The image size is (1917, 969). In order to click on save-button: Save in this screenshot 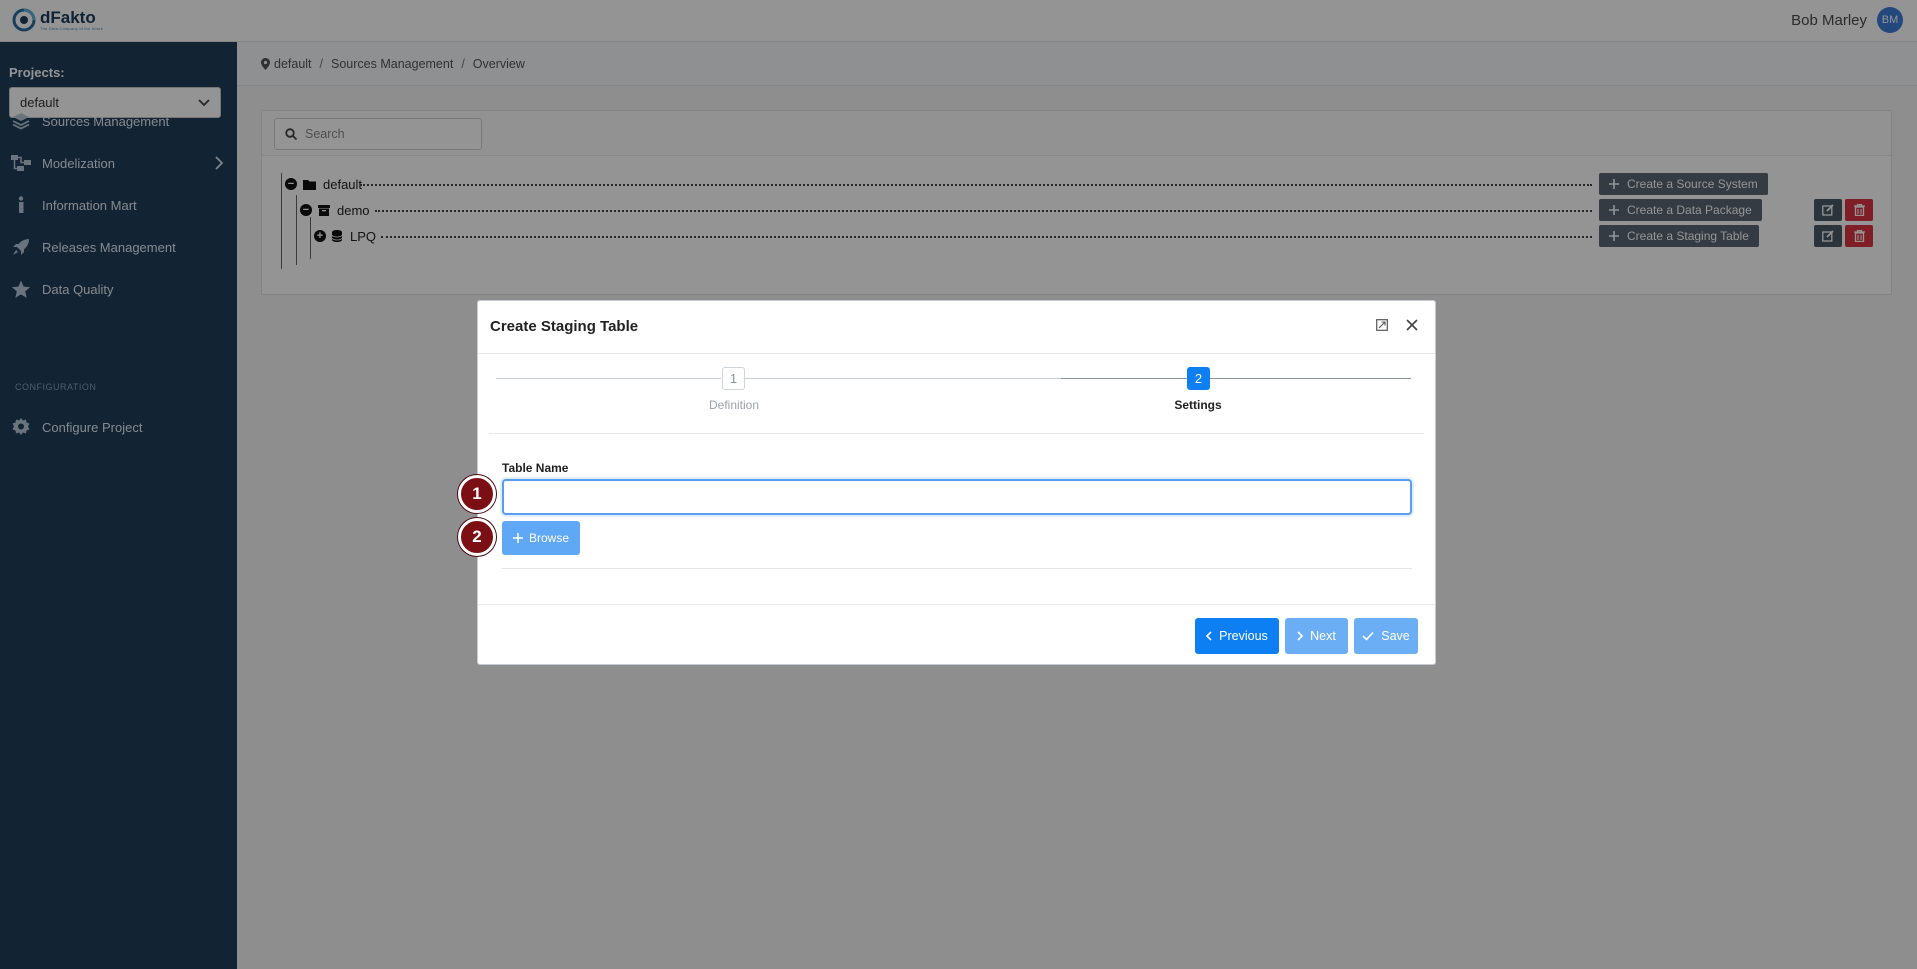, I will do `click(1386, 636)`.